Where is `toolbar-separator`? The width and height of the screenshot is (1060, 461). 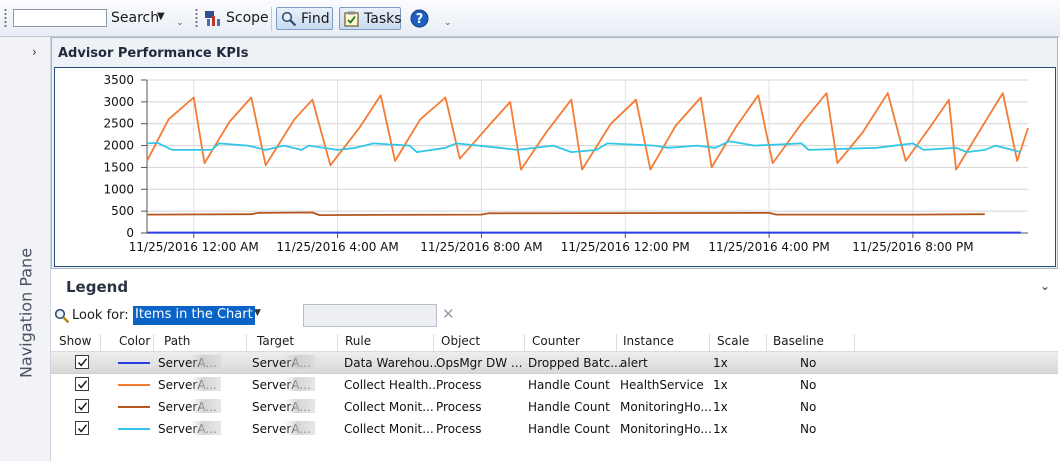 toolbar-separator is located at coordinates (271, 19).